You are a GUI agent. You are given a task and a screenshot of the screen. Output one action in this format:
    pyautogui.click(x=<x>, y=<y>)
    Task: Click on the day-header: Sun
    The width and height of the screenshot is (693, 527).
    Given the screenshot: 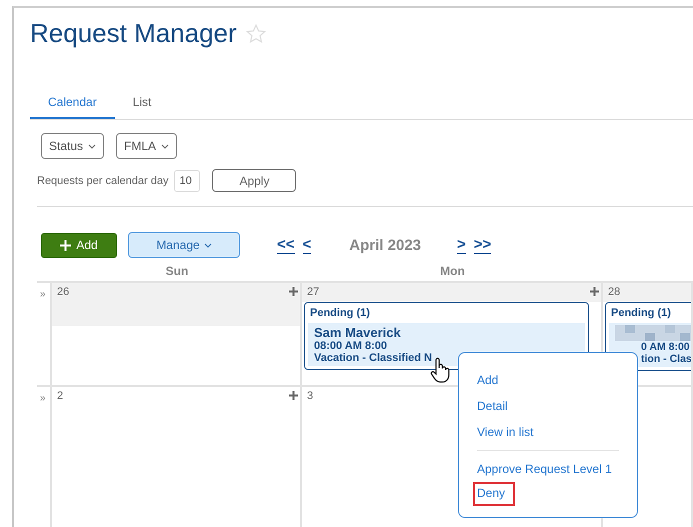 What is the action you would take?
    pyautogui.click(x=177, y=272)
    